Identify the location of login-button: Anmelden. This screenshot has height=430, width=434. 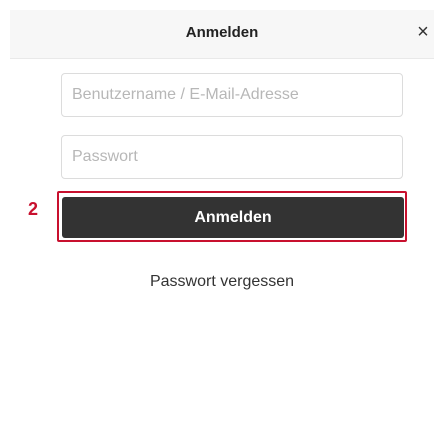
(233, 217).